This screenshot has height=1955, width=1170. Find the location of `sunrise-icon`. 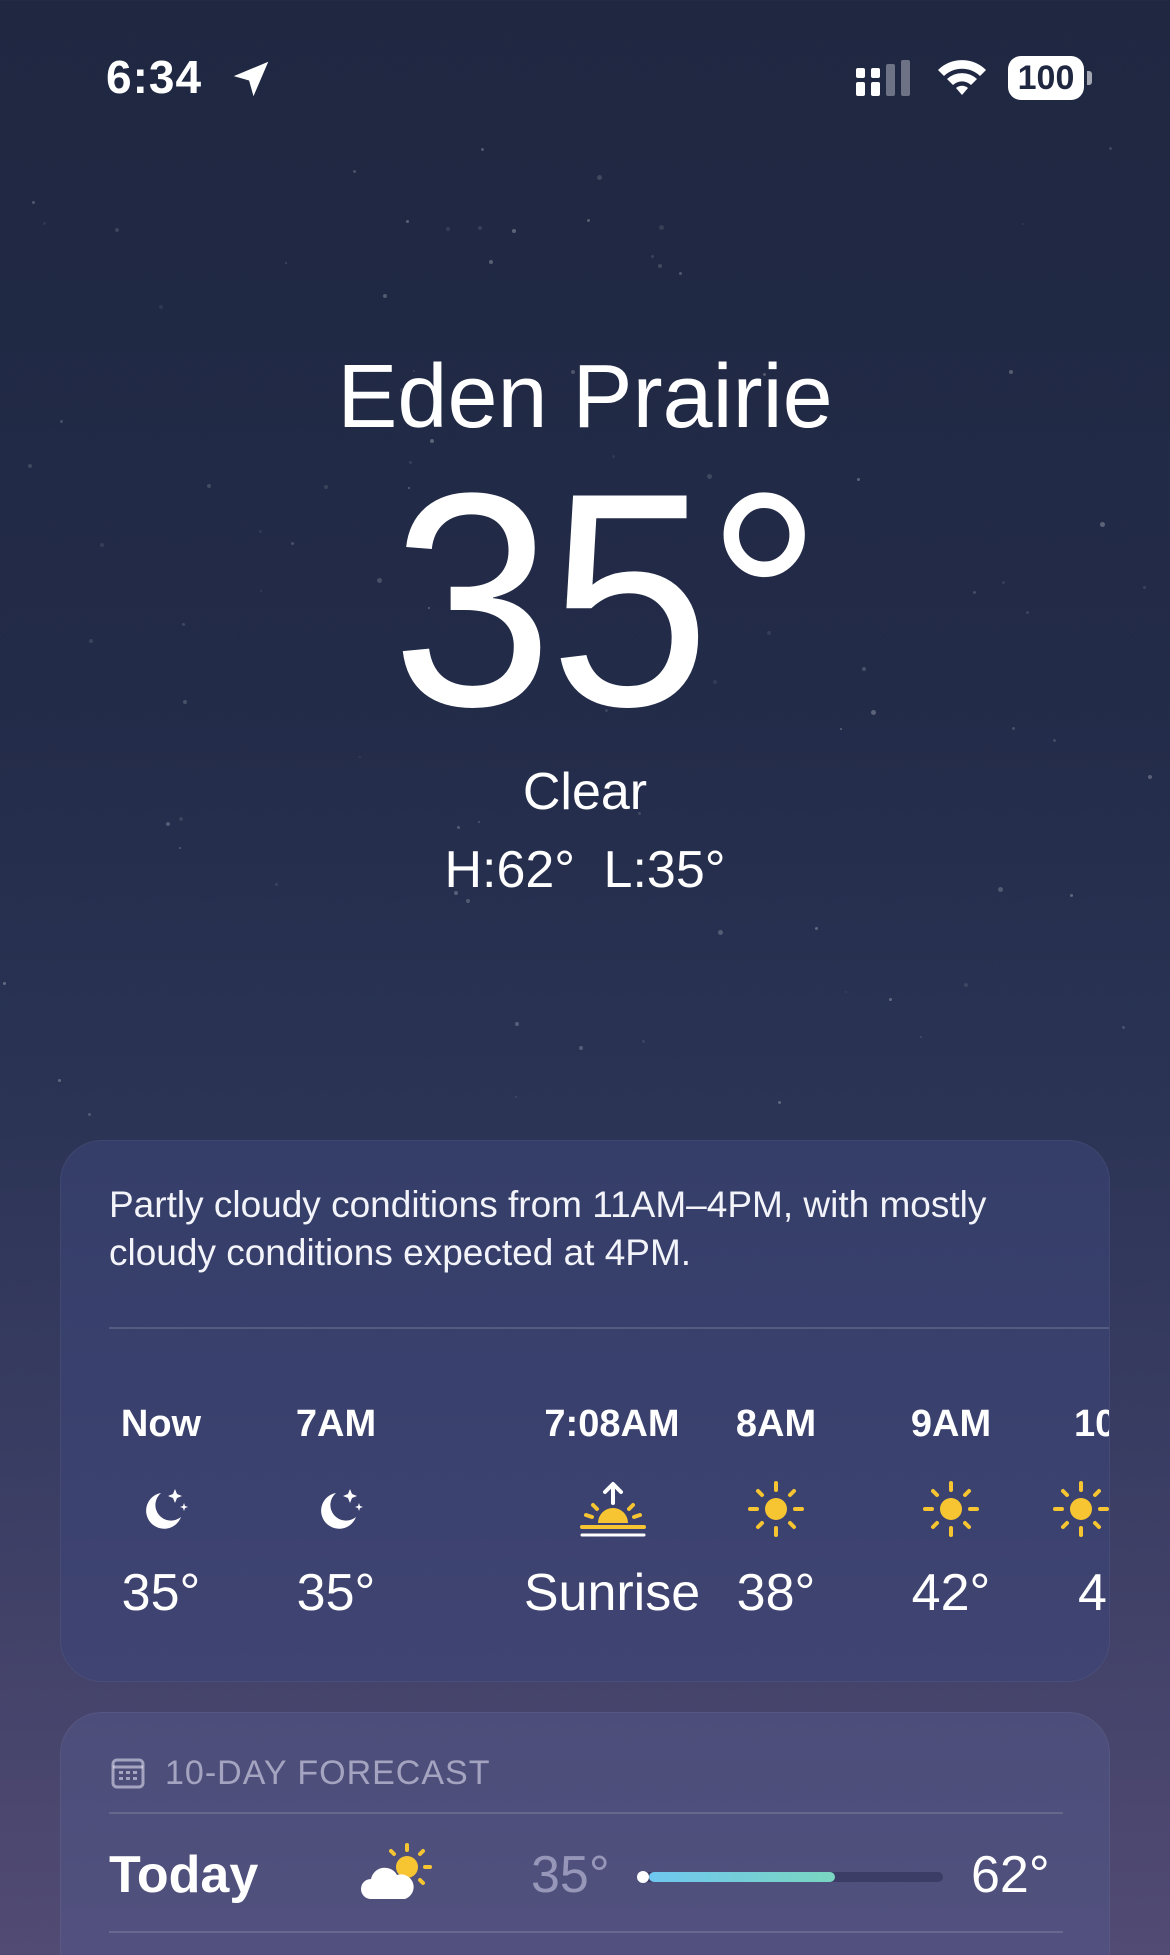

sunrise-icon is located at coordinates (613, 1509).